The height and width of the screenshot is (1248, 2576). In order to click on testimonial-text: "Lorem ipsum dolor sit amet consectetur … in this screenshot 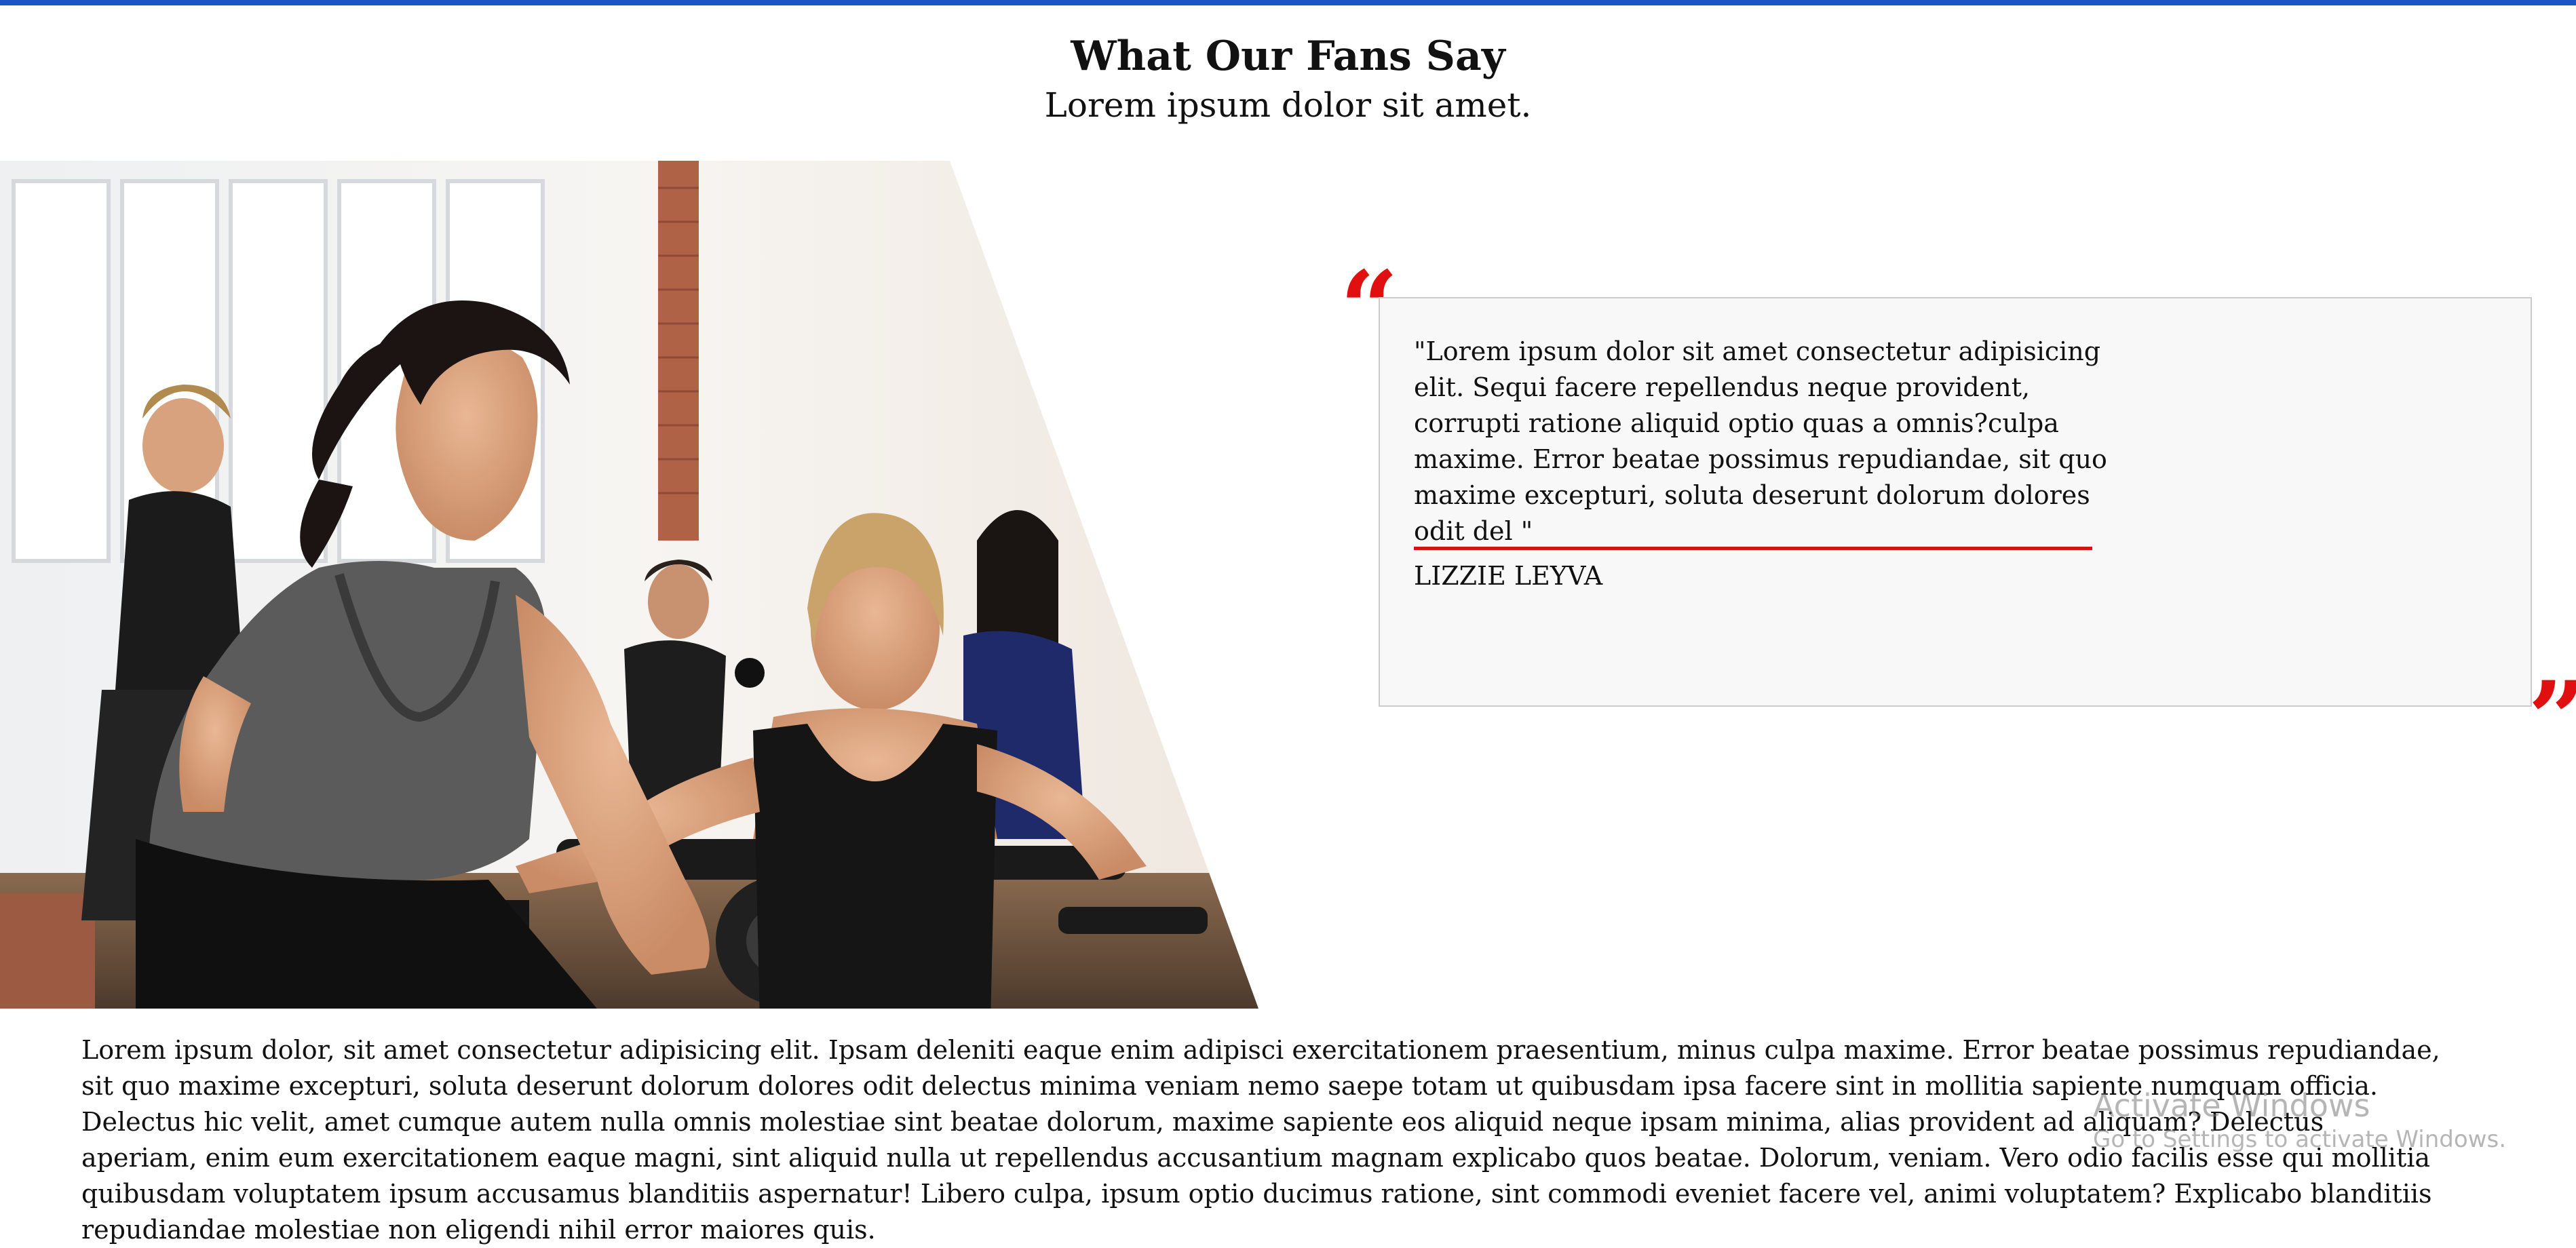, I will do `click(1760, 441)`.